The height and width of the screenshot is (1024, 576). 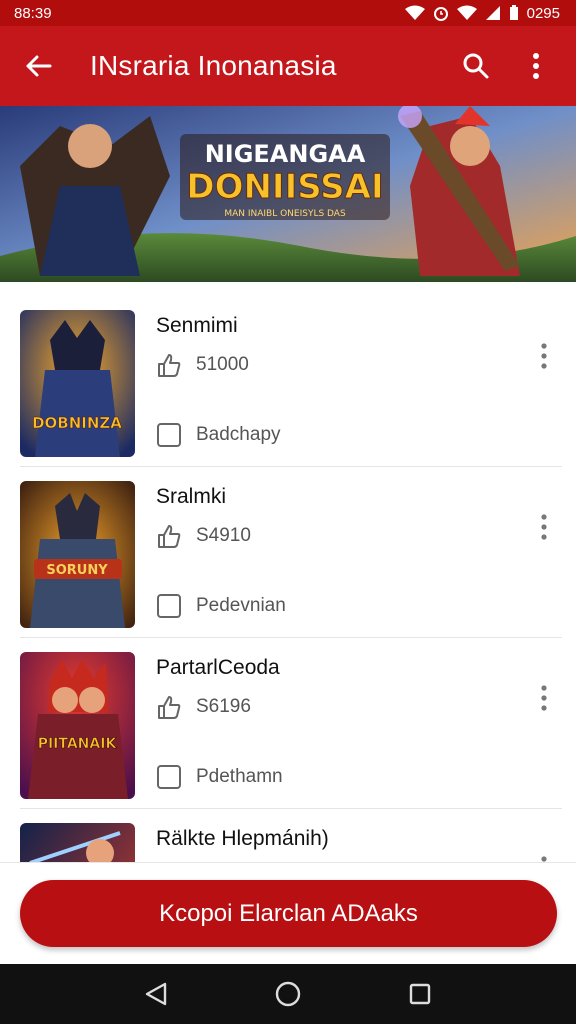 What do you see at coordinates (440, 14) in the screenshot?
I see `alarm-icon` at bounding box center [440, 14].